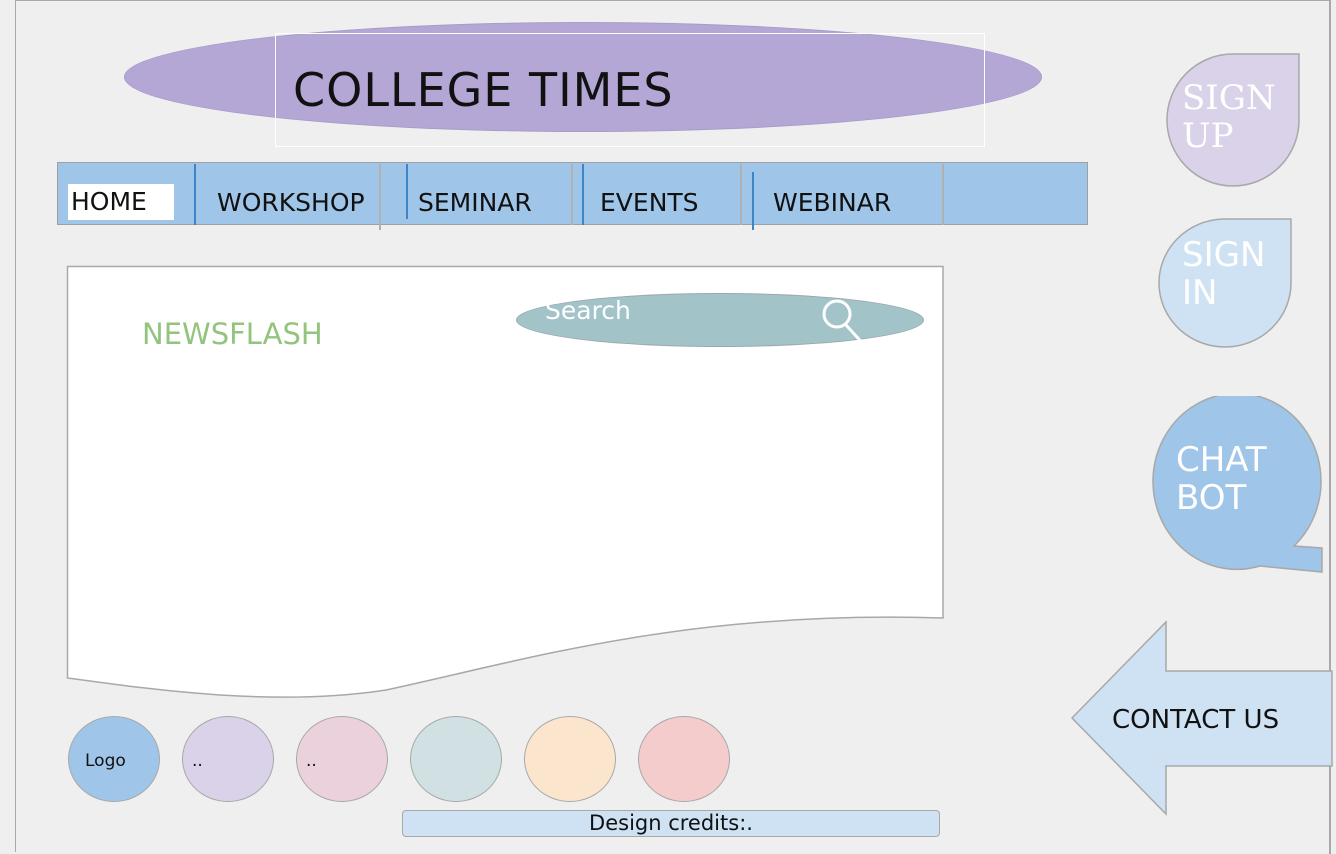  I want to click on nav-item-seminar: SEMINAR, so click(475, 203).